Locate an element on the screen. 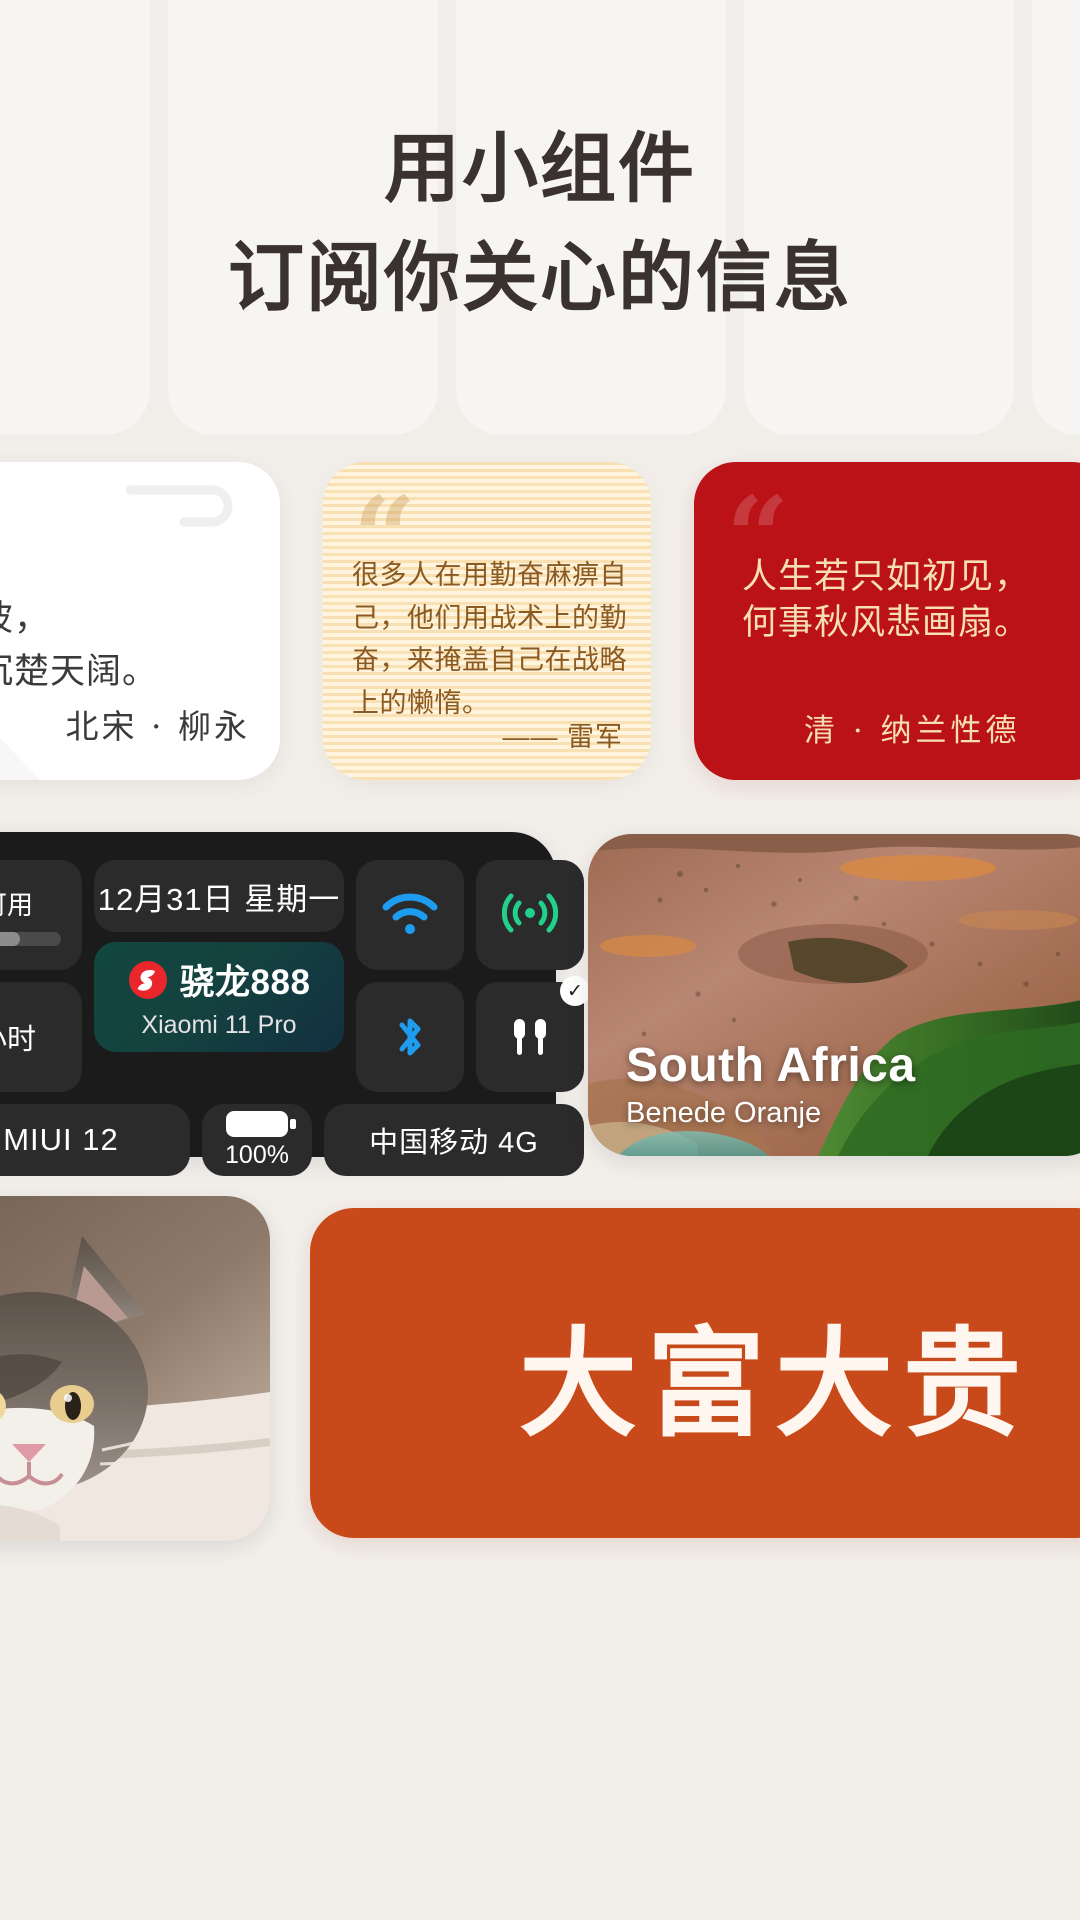 The width and height of the screenshot is (1080, 1920). photo-widget-card is located at coordinates (135, 1368).